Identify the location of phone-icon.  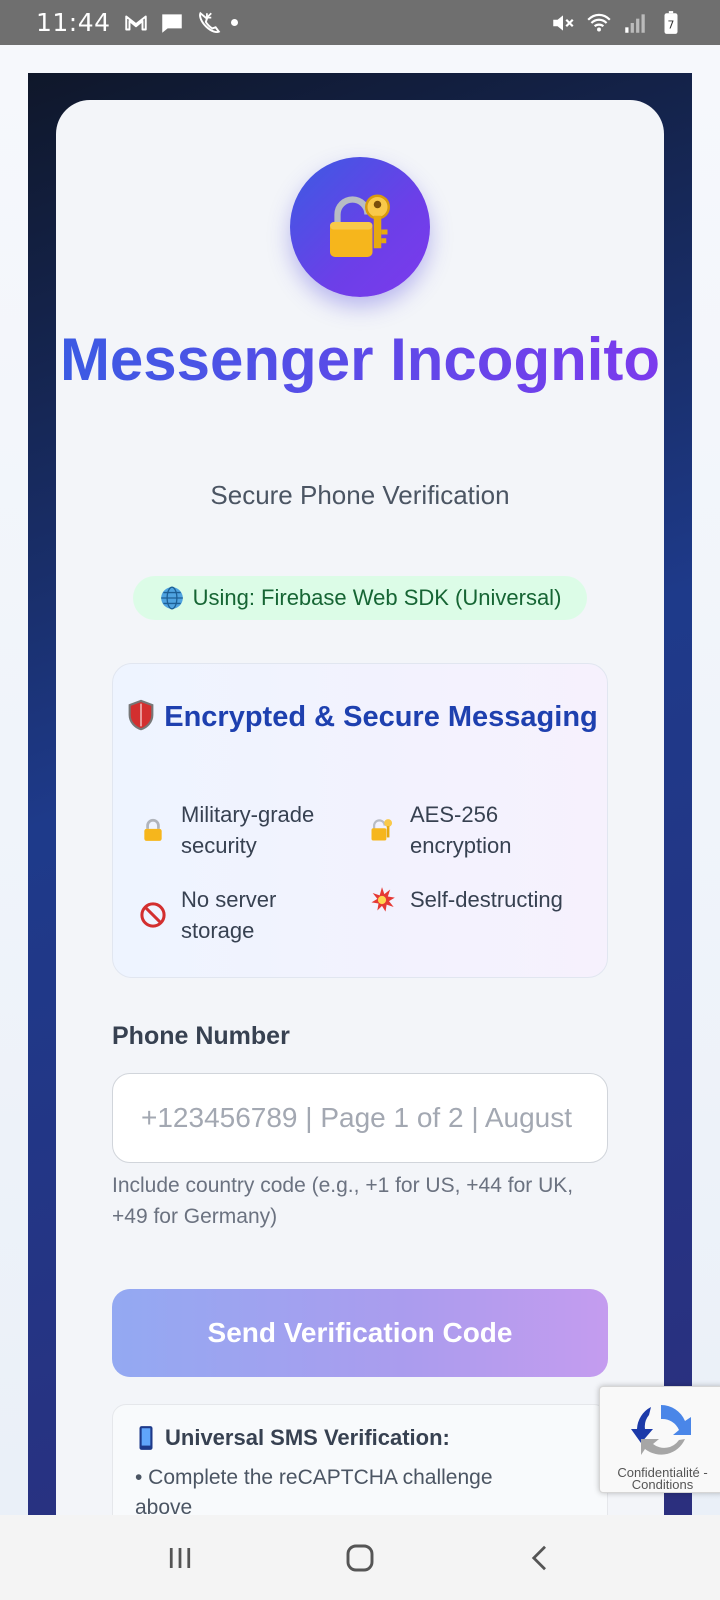
(146, 1438).